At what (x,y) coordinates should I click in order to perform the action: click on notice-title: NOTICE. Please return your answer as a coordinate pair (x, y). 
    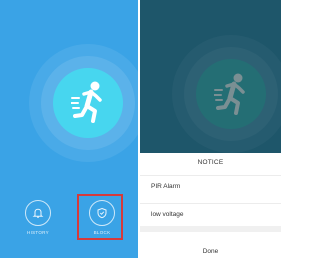
    Looking at the image, I should click on (210, 162).